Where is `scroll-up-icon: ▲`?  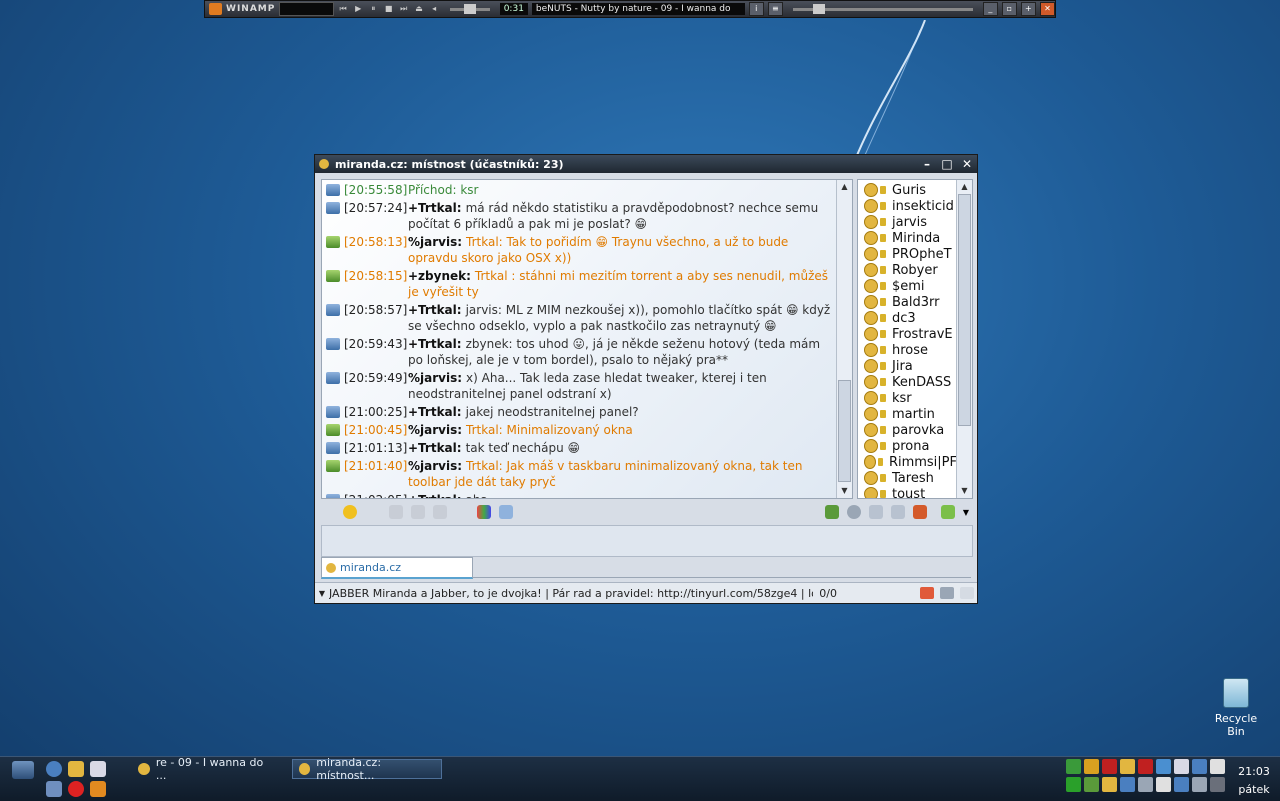
scroll-up-icon: ▲ is located at coordinates (844, 187).